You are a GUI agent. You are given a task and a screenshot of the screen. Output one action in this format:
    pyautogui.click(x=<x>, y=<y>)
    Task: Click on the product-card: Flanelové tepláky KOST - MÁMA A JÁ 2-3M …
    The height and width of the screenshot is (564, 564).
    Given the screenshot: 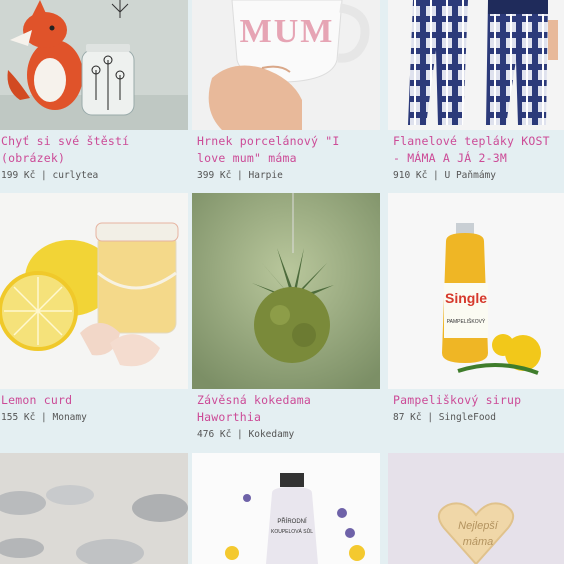 What is the action you would take?
    pyautogui.click(x=476, y=91)
    